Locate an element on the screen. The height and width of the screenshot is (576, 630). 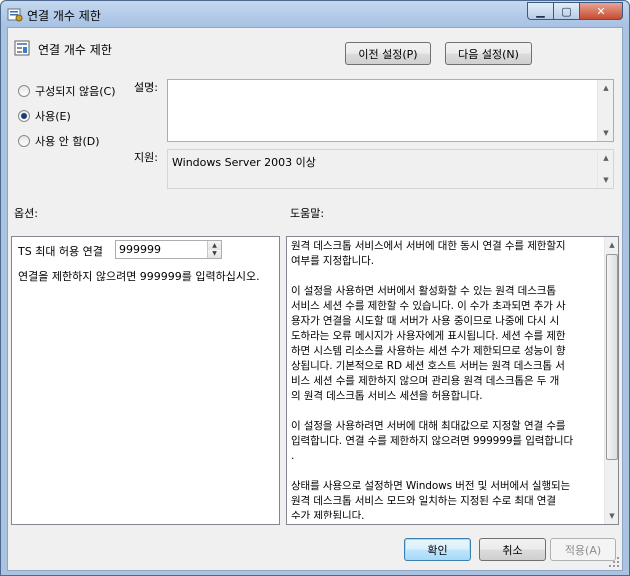
radio-not-configured-indicator is located at coordinates (24, 91).